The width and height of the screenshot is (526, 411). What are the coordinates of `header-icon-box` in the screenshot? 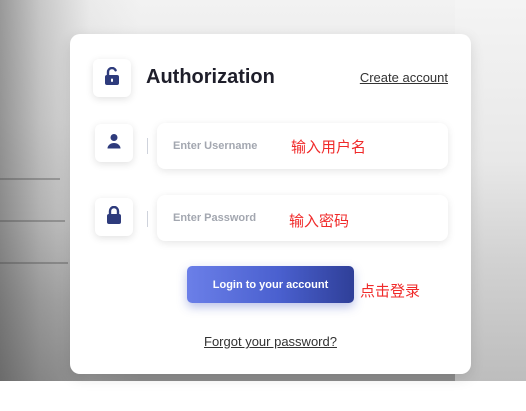 It's located at (112, 78).